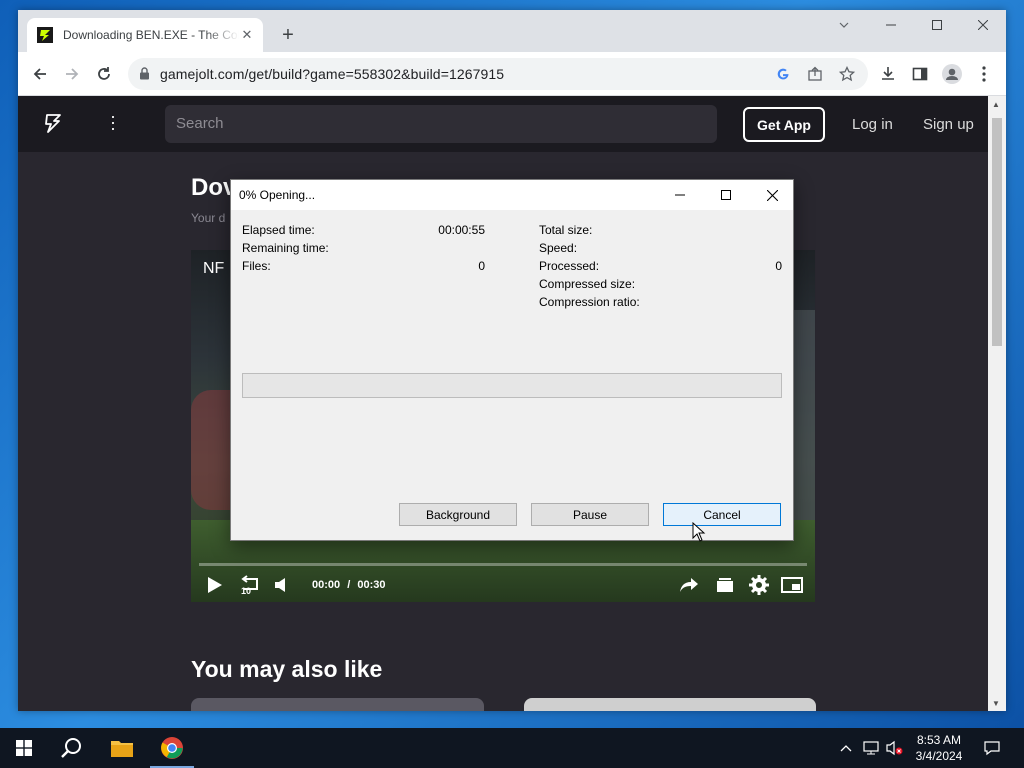 This screenshot has width=1024, height=768. Describe the element at coordinates (246, 591) in the screenshot. I see `rewind-seconds-label: 10` at that location.